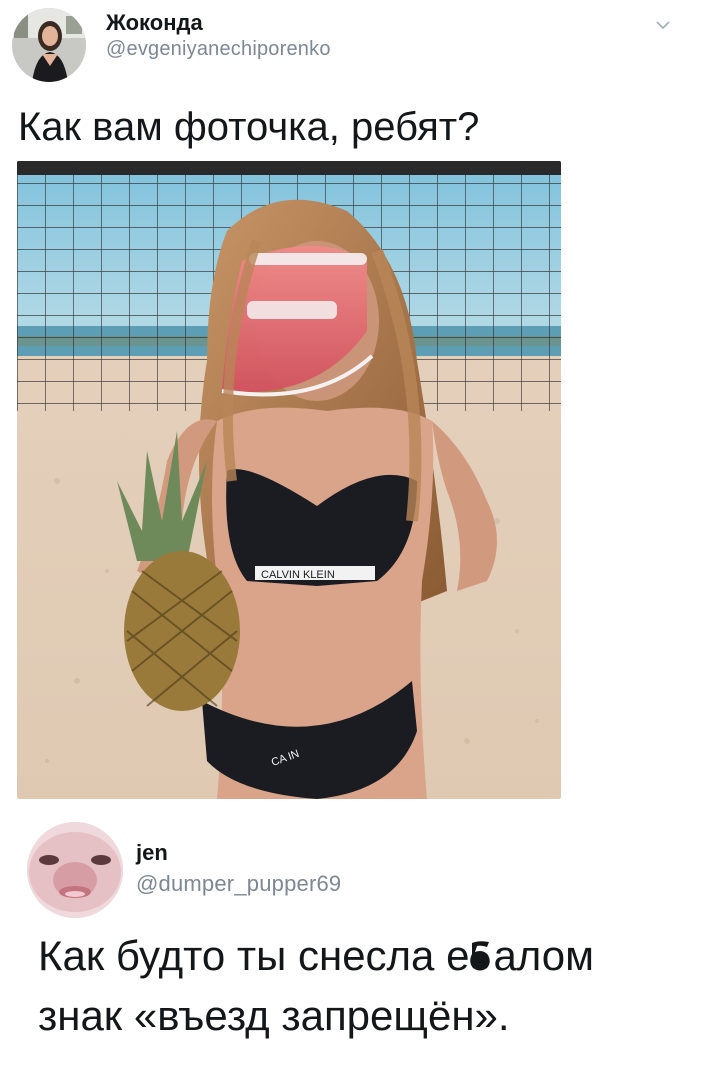 The width and height of the screenshot is (702, 1080). Describe the element at coordinates (249, 127) in the screenshot. I see `tweet-text: Как вам фоточка, ребят?` at that location.